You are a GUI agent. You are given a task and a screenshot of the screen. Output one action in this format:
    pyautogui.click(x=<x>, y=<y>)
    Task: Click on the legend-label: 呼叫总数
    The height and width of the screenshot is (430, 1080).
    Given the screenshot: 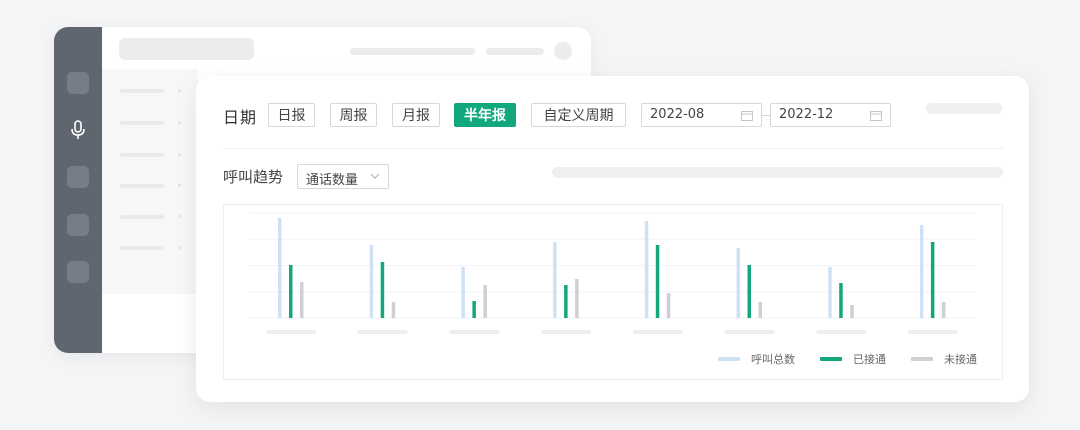 What is the action you would take?
    pyautogui.click(x=773, y=359)
    